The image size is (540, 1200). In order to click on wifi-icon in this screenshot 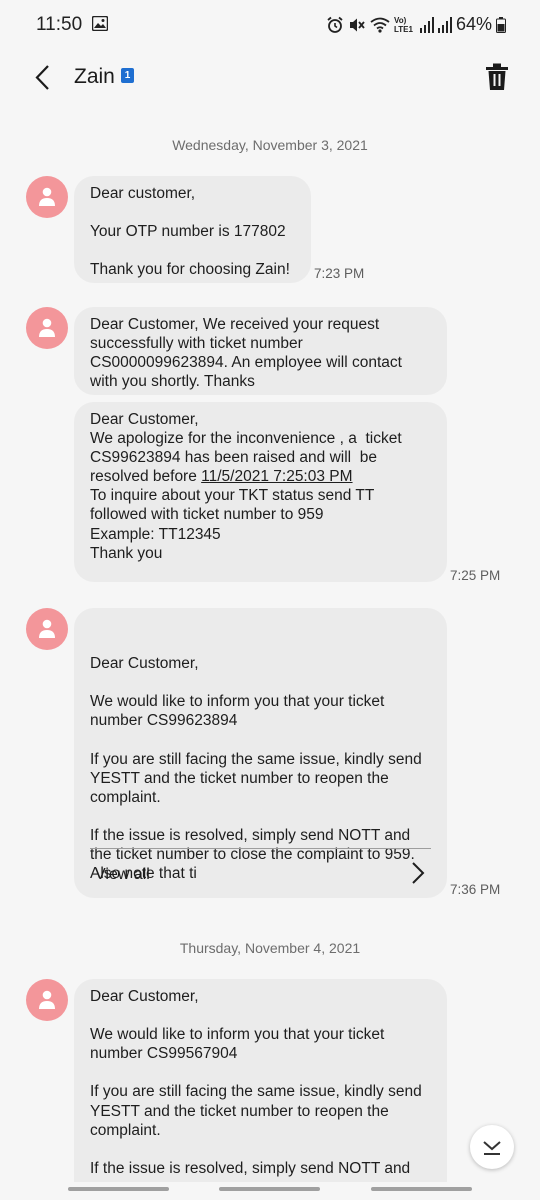, I will do `click(380, 25)`.